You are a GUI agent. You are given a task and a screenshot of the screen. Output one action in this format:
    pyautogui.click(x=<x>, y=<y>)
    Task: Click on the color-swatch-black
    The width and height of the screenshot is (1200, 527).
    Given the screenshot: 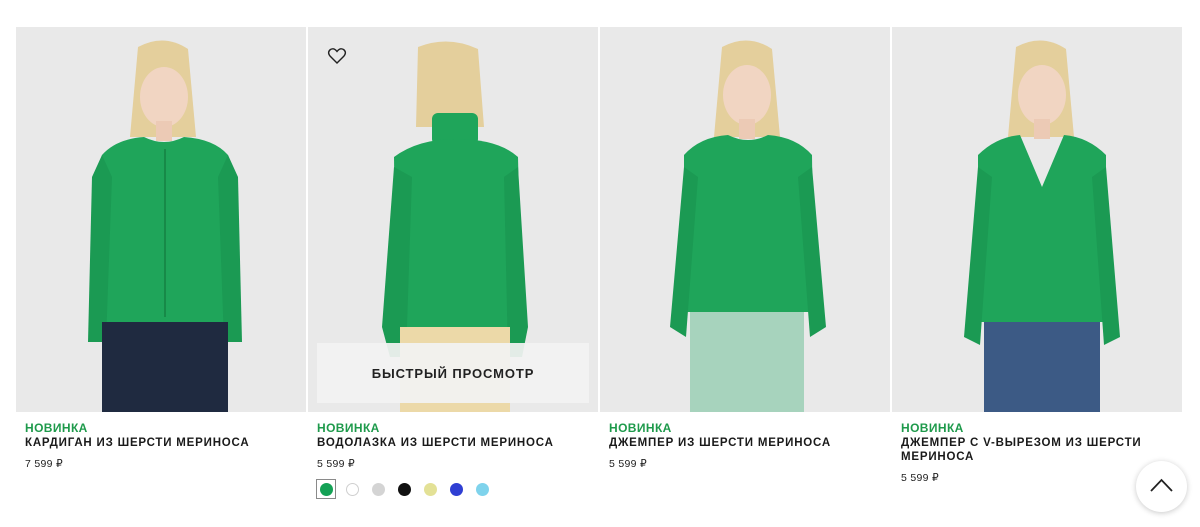 What is the action you would take?
    pyautogui.click(x=404, y=489)
    